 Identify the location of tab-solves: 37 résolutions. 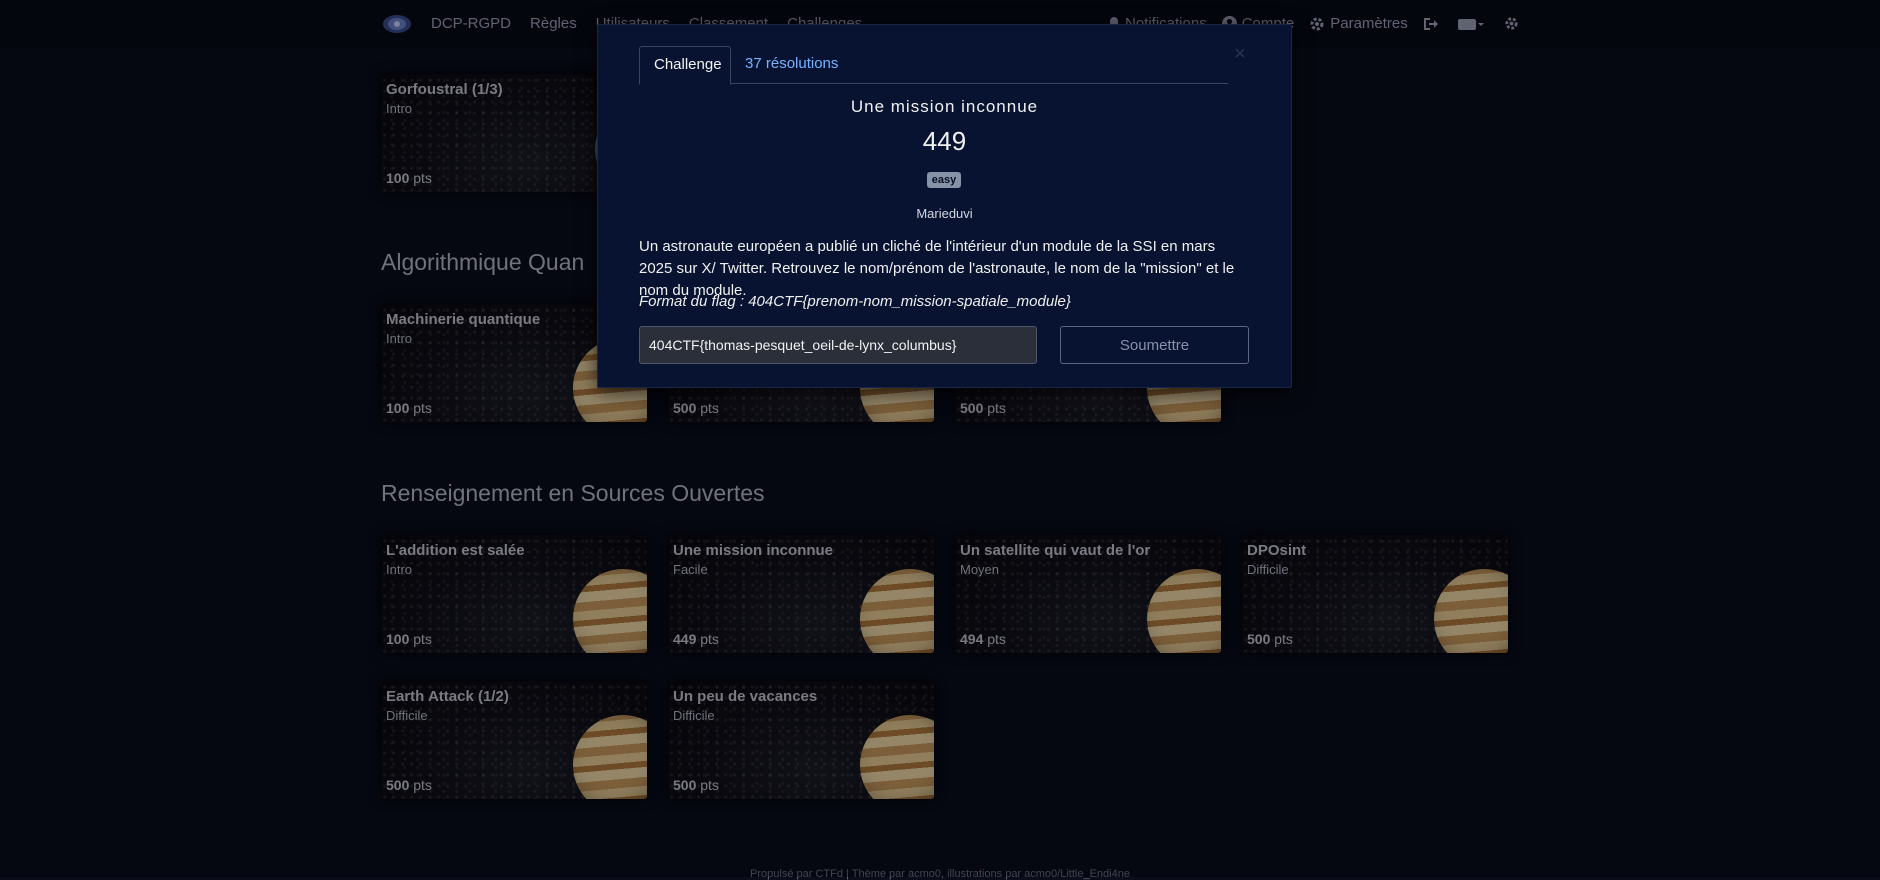
(791, 64).